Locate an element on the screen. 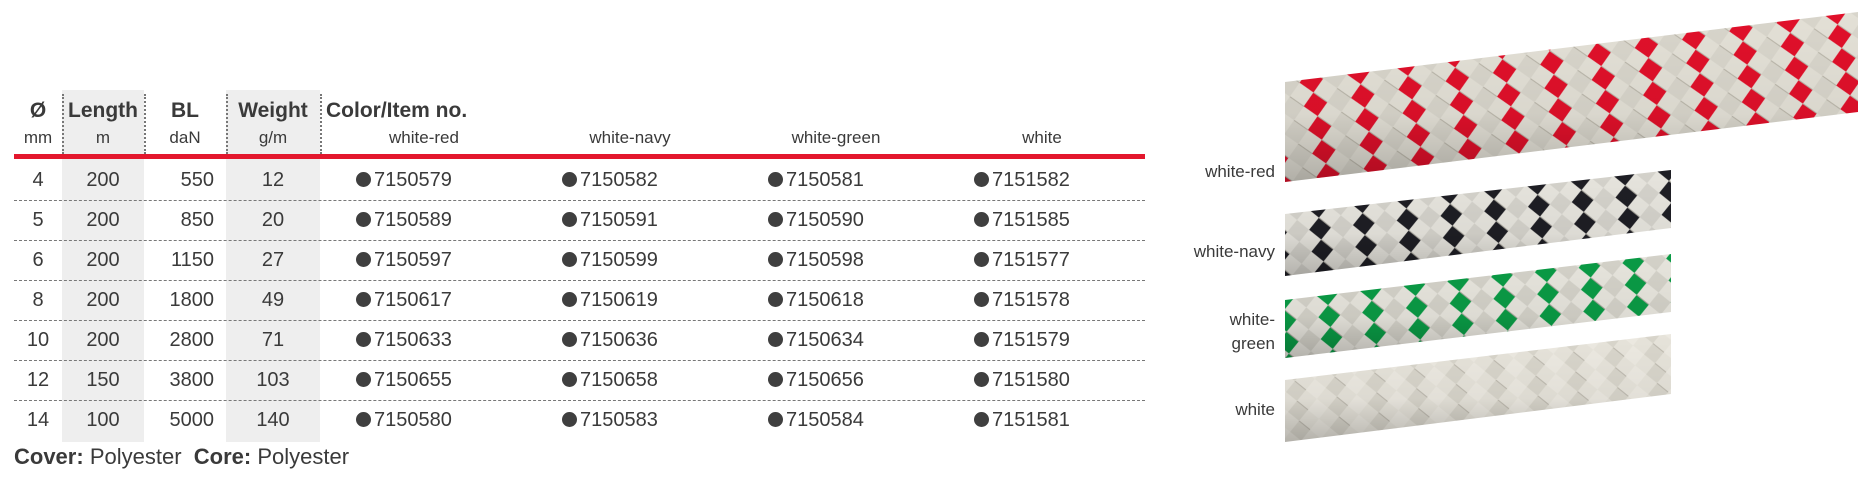 The width and height of the screenshot is (1858, 480). cell-weight: 103 is located at coordinates (273, 380).